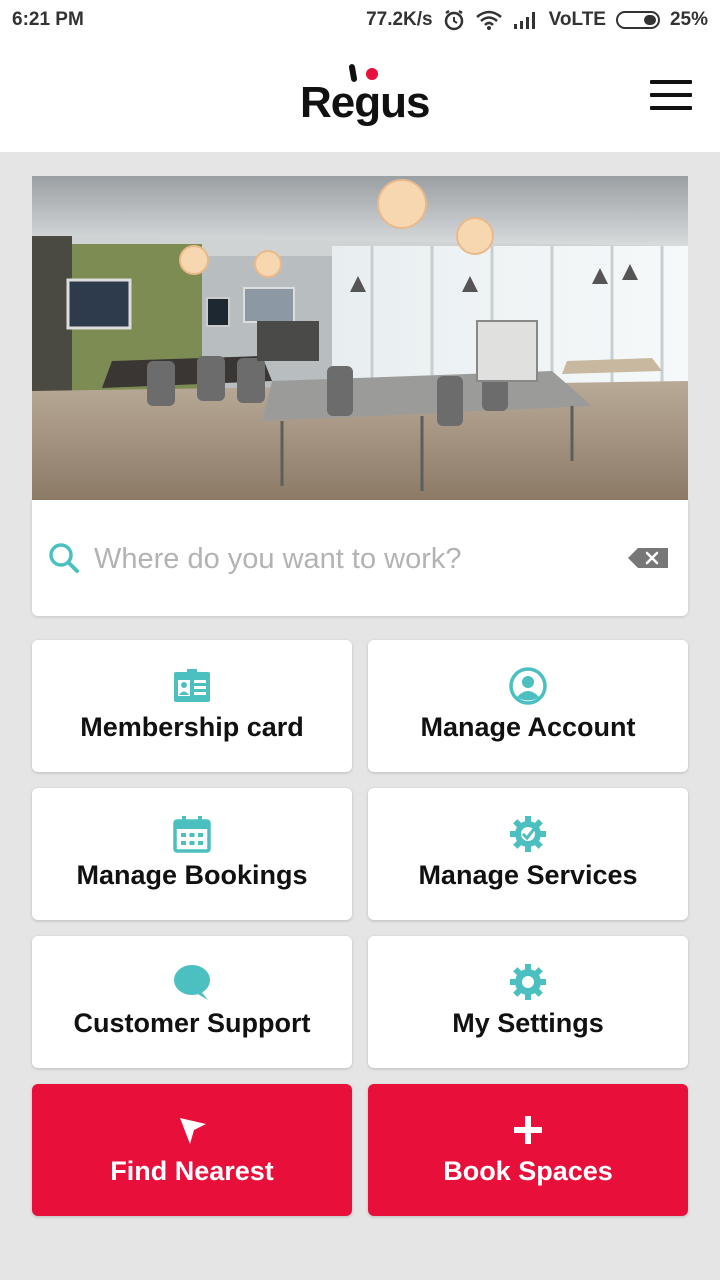  I want to click on app-header: Regus, so click(360, 96).